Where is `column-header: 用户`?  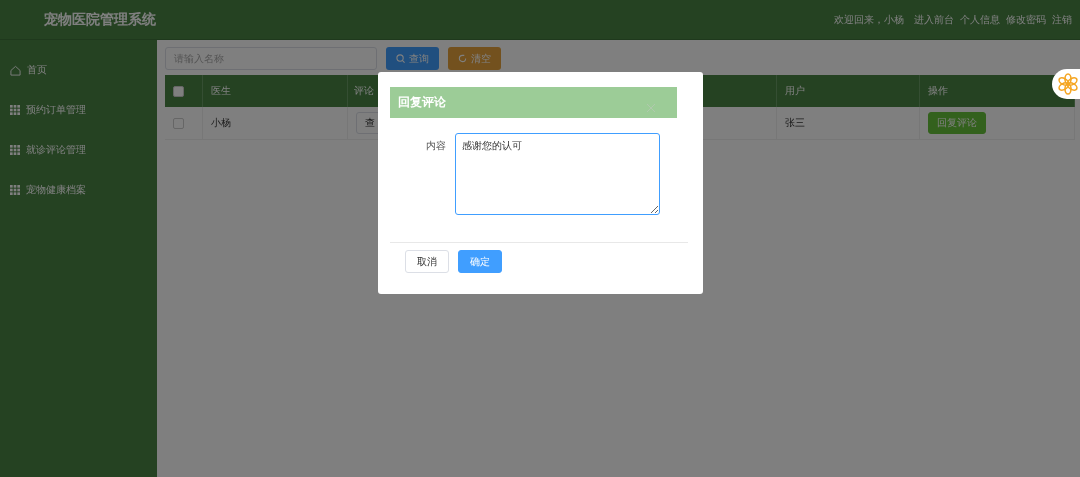 column-header: 用户 is located at coordinates (795, 91).